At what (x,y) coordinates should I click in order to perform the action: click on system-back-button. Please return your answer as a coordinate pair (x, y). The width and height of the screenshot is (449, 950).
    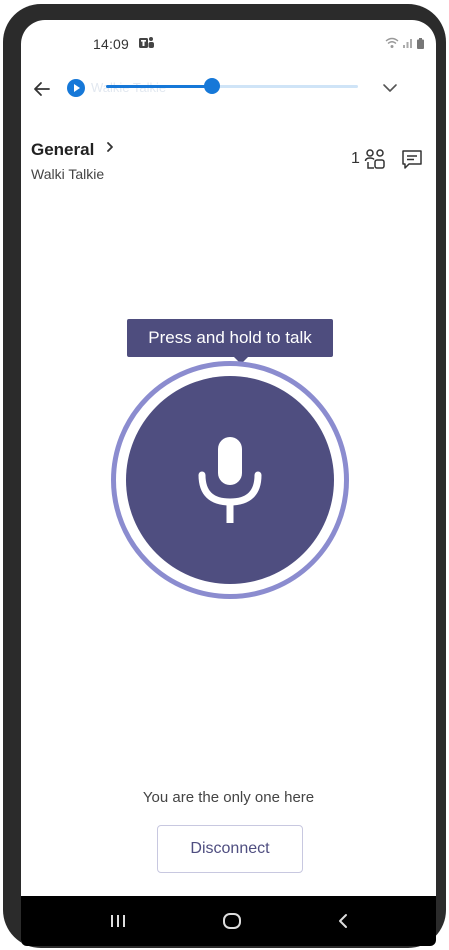
    Looking at the image, I should click on (343, 921).